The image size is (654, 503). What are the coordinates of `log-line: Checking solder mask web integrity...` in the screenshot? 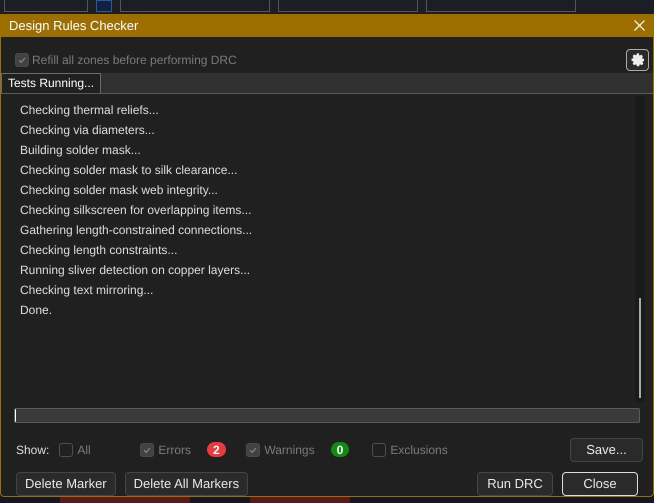 It's located at (119, 190).